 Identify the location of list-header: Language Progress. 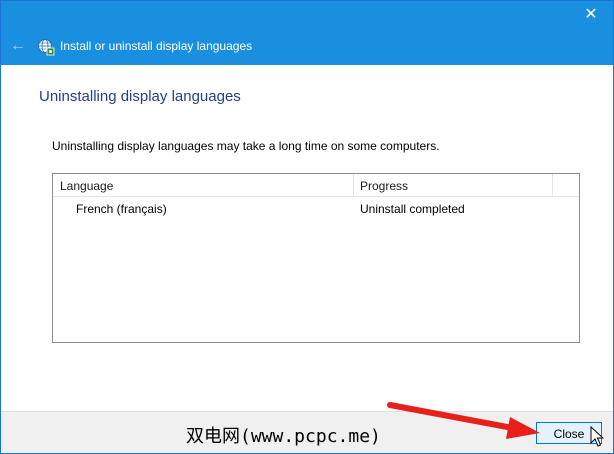
(316, 185).